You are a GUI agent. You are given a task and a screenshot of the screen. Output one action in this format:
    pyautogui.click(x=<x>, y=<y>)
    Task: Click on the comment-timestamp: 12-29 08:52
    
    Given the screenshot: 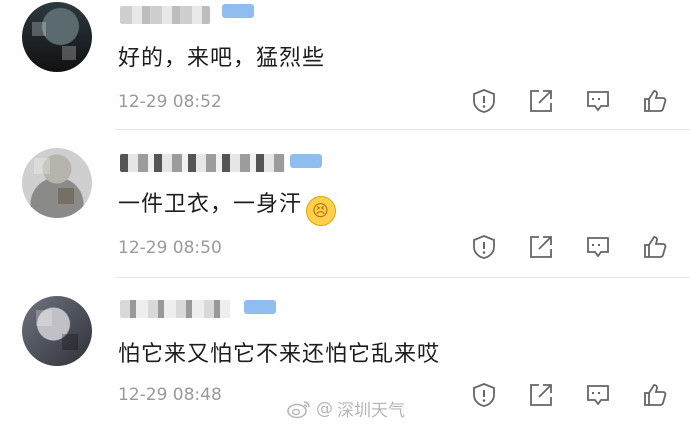 What is the action you would take?
    pyautogui.click(x=170, y=102)
    